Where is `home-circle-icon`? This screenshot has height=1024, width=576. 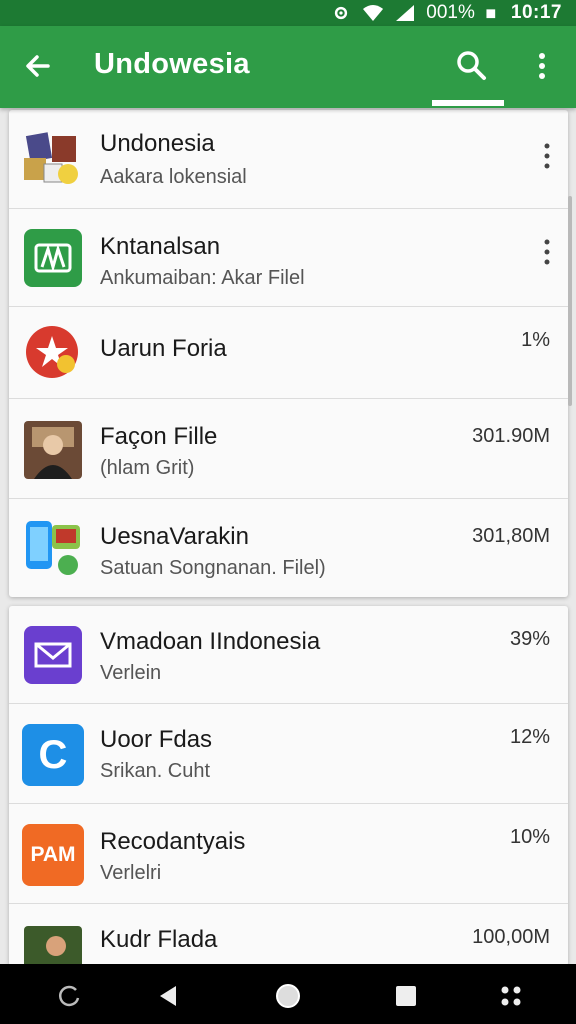
home-circle-icon is located at coordinates (288, 996).